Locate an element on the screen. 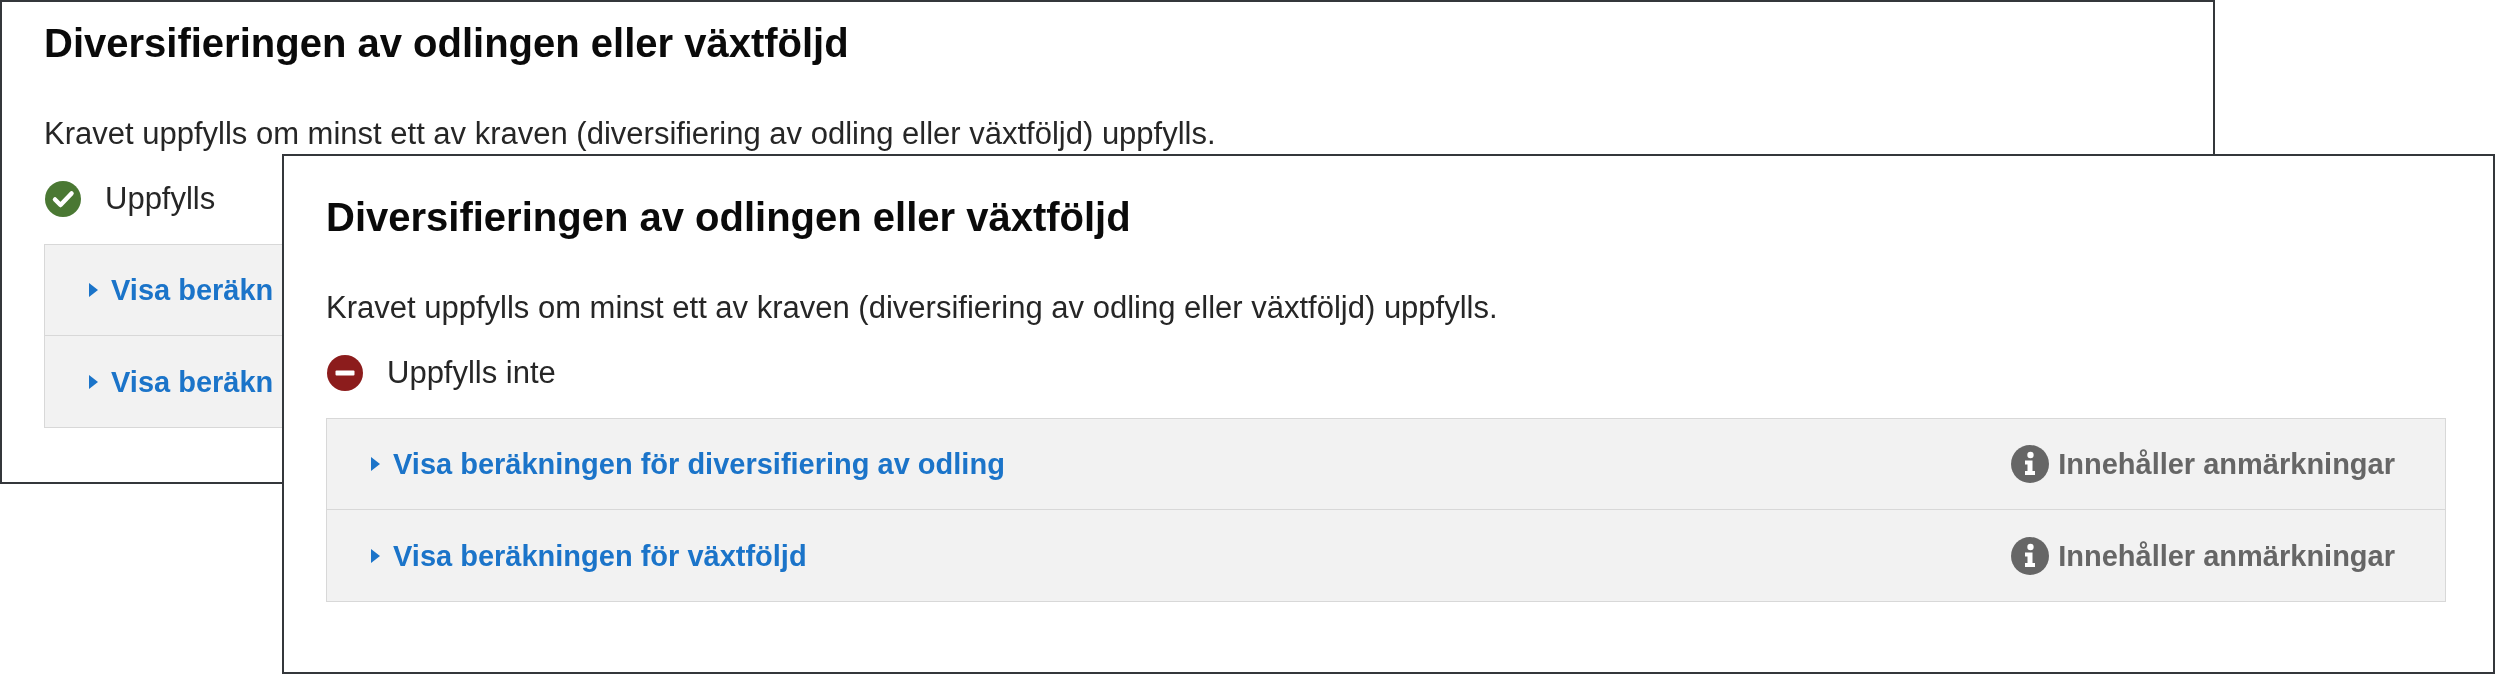 This screenshot has width=2497, height=677. calculation-link: Visa beräkningen för diversifiering av odling is located at coordinates (688, 464).